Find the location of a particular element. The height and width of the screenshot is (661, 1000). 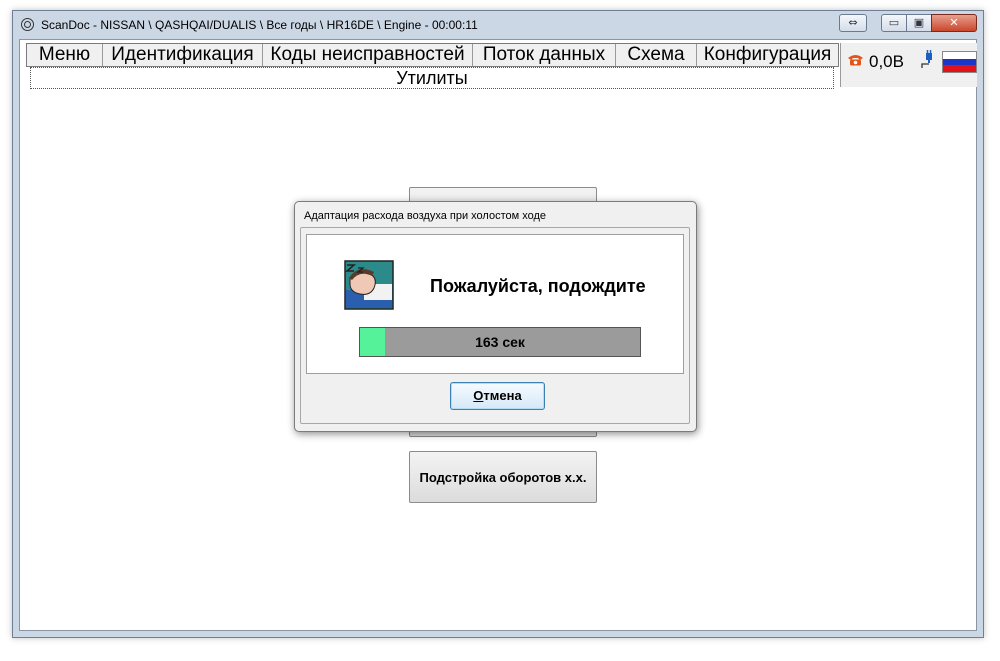

idle-speed-adjust-button: Подстройка оборотов х.х. is located at coordinates (503, 477).